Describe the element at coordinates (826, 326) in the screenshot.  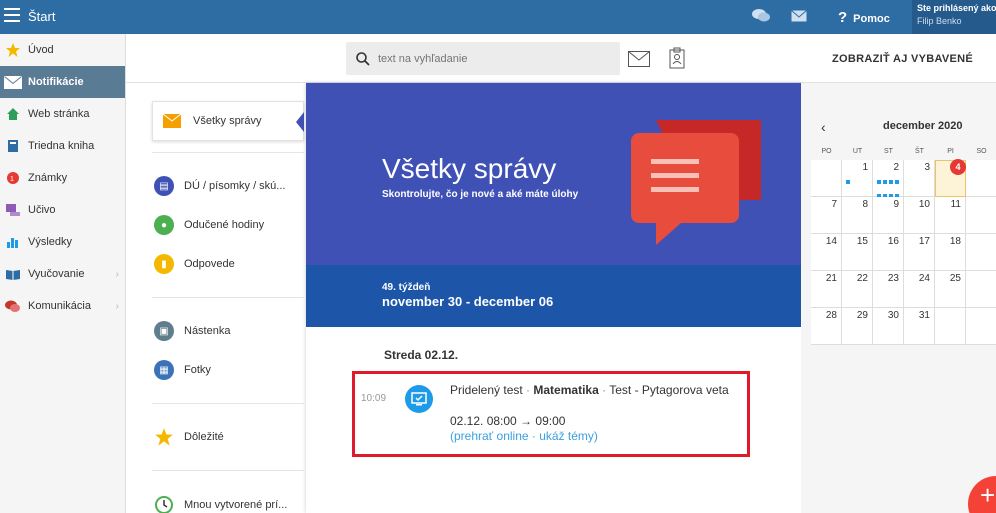
I see `calendar-day: 28` at that location.